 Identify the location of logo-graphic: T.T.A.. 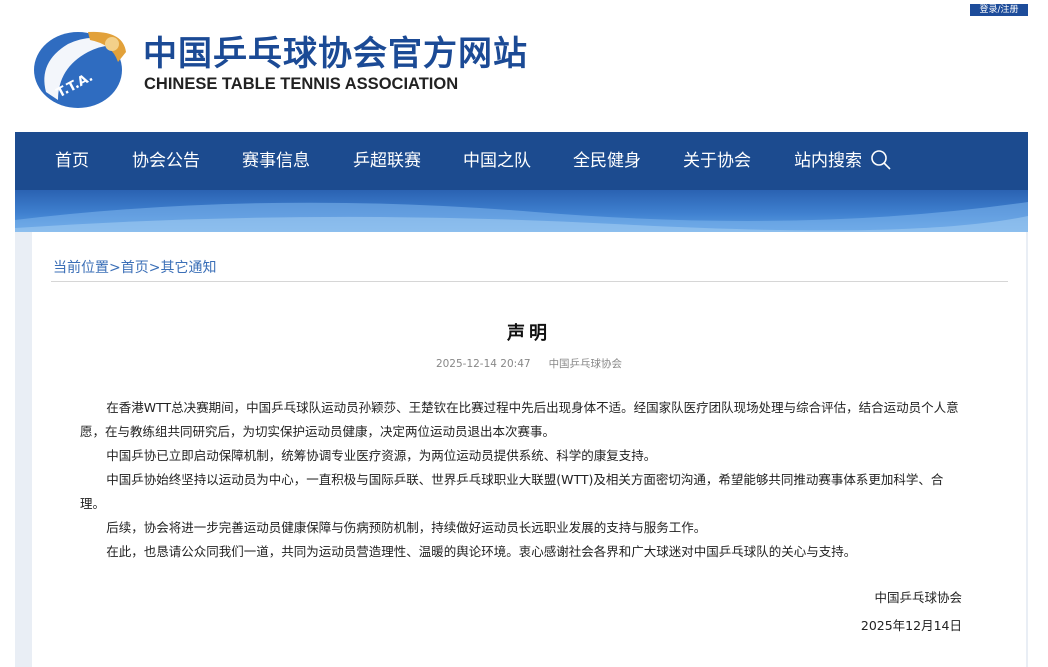
(80, 69).